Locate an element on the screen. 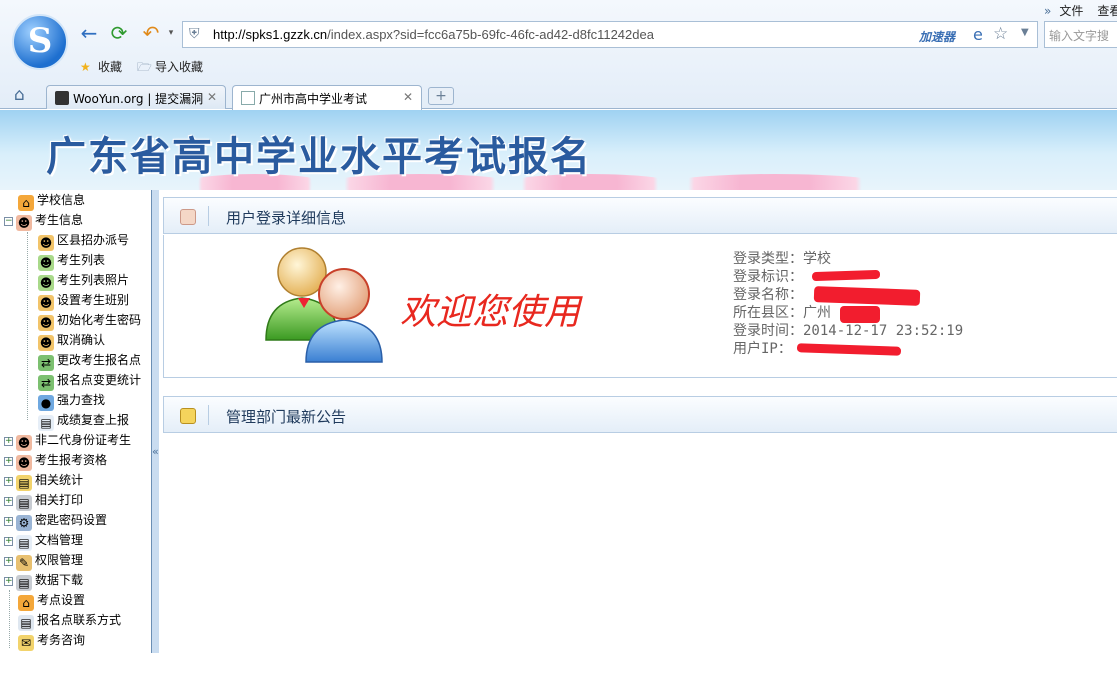  login-name-row: 登录名称： is located at coordinates (768, 295).